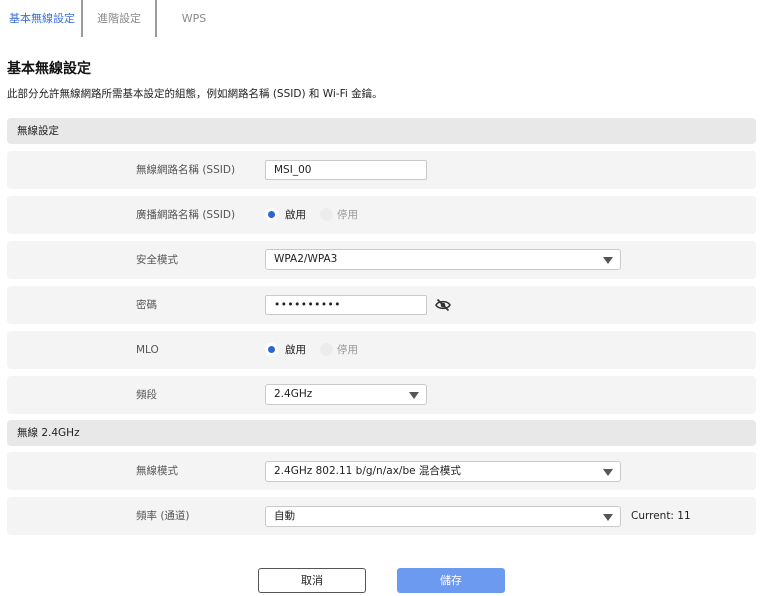 Image resolution: width=780 pixels, height=596 pixels. What do you see at coordinates (194, 19) in the screenshot?
I see `tab-wps: WPS` at bounding box center [194, 19].